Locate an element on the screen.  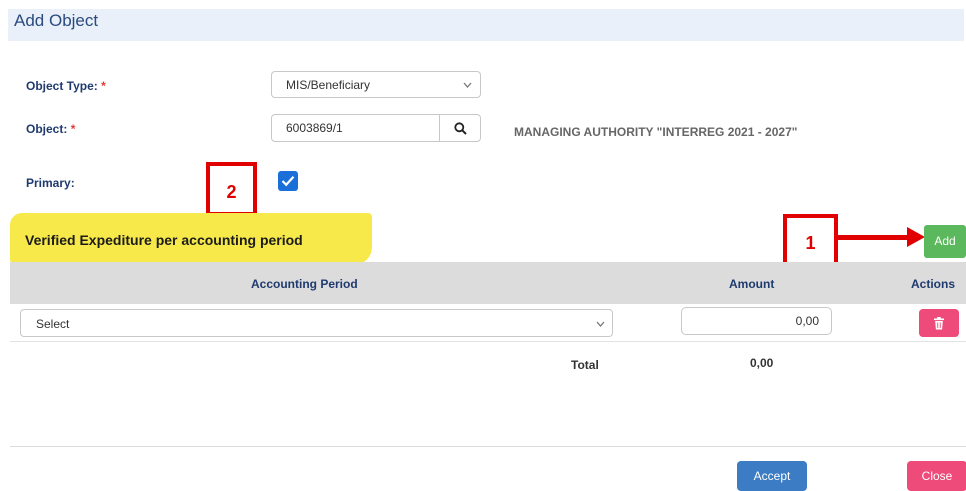
amount-input: 0,00 is located at coordinates (756, 321).